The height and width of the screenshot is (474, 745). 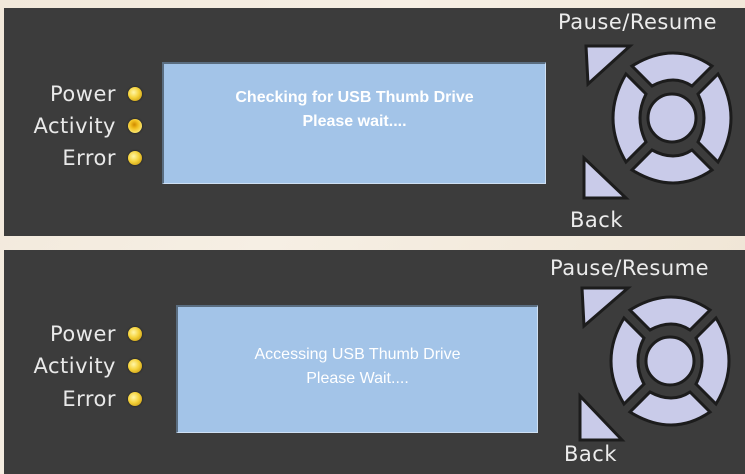 What do you see at coordinates (357, 354) in the screenshot?
I see `lcd-line-1: Accessing USB Thumb Drive` at bounding box center [357, 354].